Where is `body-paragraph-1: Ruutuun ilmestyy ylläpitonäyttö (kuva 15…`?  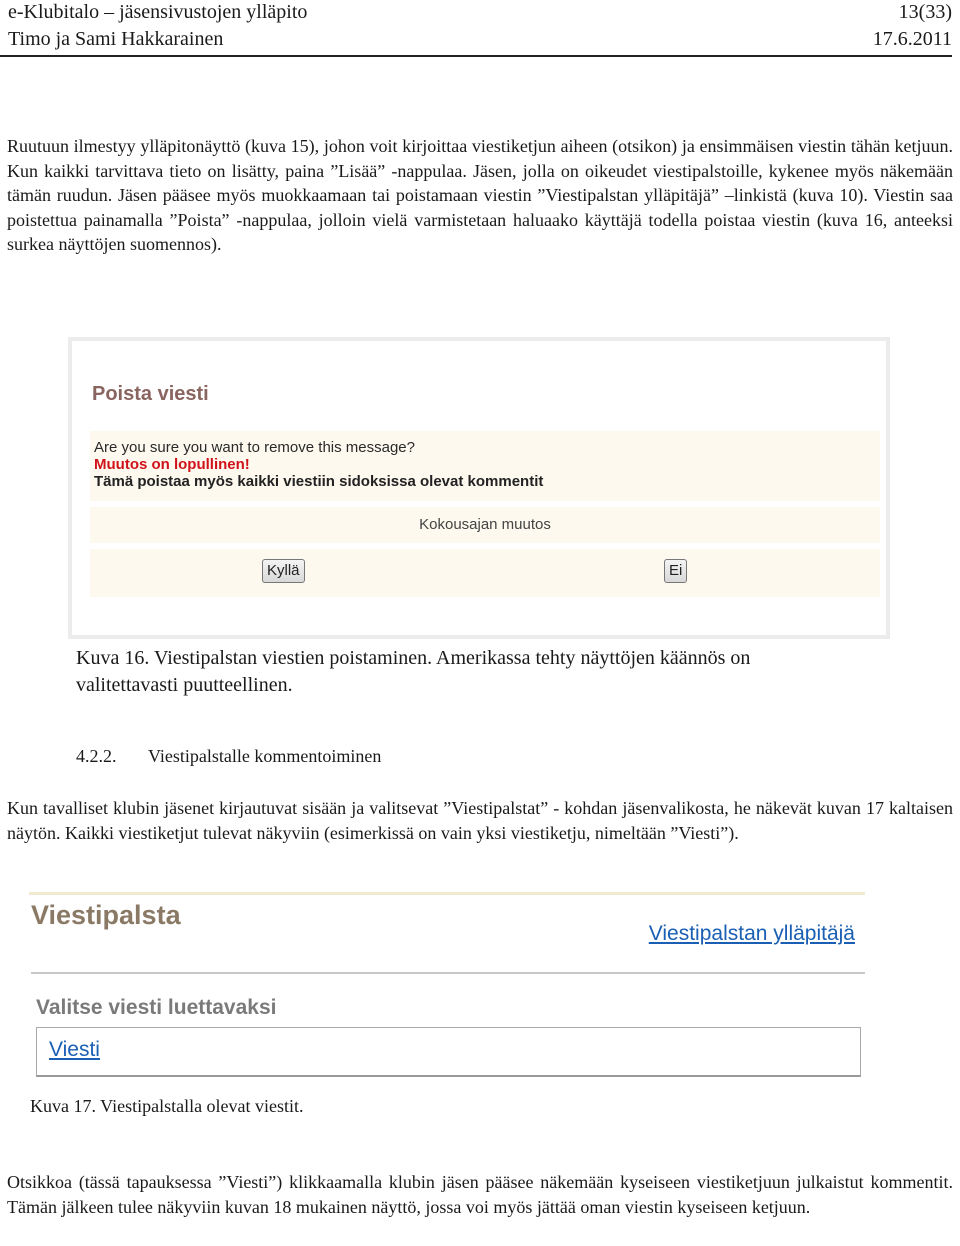 body-paragraph-1: Ruutuun ilmestyy ylläpitonäyttö (kuva 15… is located at coordinates (480, 195).